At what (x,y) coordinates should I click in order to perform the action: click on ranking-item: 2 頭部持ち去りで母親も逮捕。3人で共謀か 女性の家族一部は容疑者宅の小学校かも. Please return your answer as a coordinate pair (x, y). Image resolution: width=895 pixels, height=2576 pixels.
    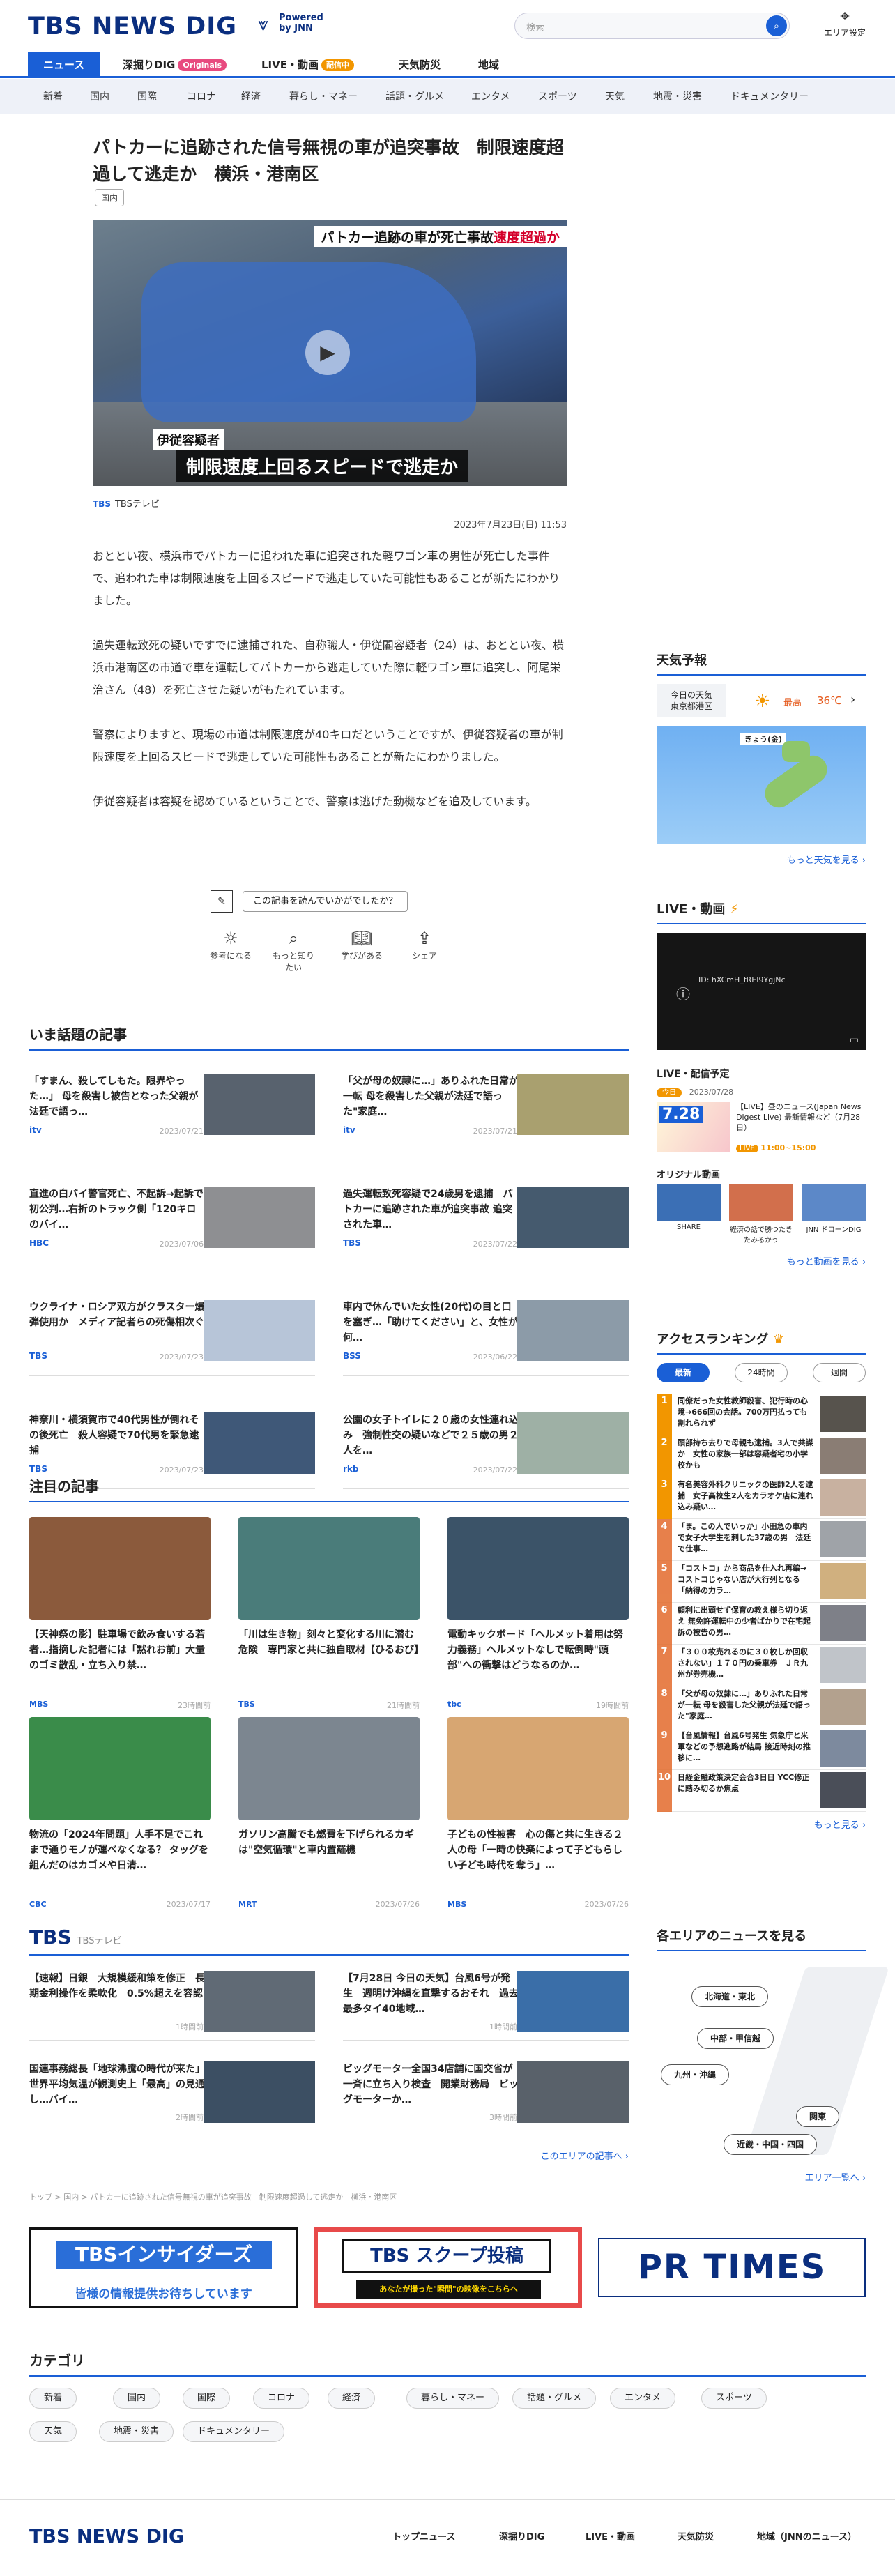
    Looking at the image, I should click on (762, 1456).